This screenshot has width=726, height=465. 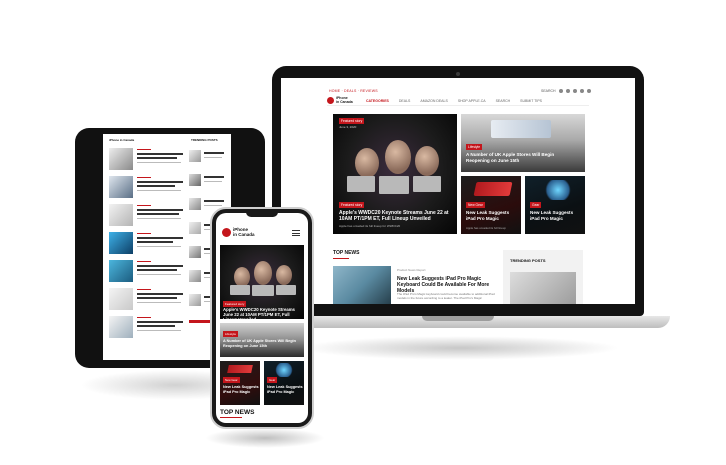 What do you see at coordinates (296, 233) in the screenshot?
I see `hamburger-menu-icon` at bounding box center [296, 233].